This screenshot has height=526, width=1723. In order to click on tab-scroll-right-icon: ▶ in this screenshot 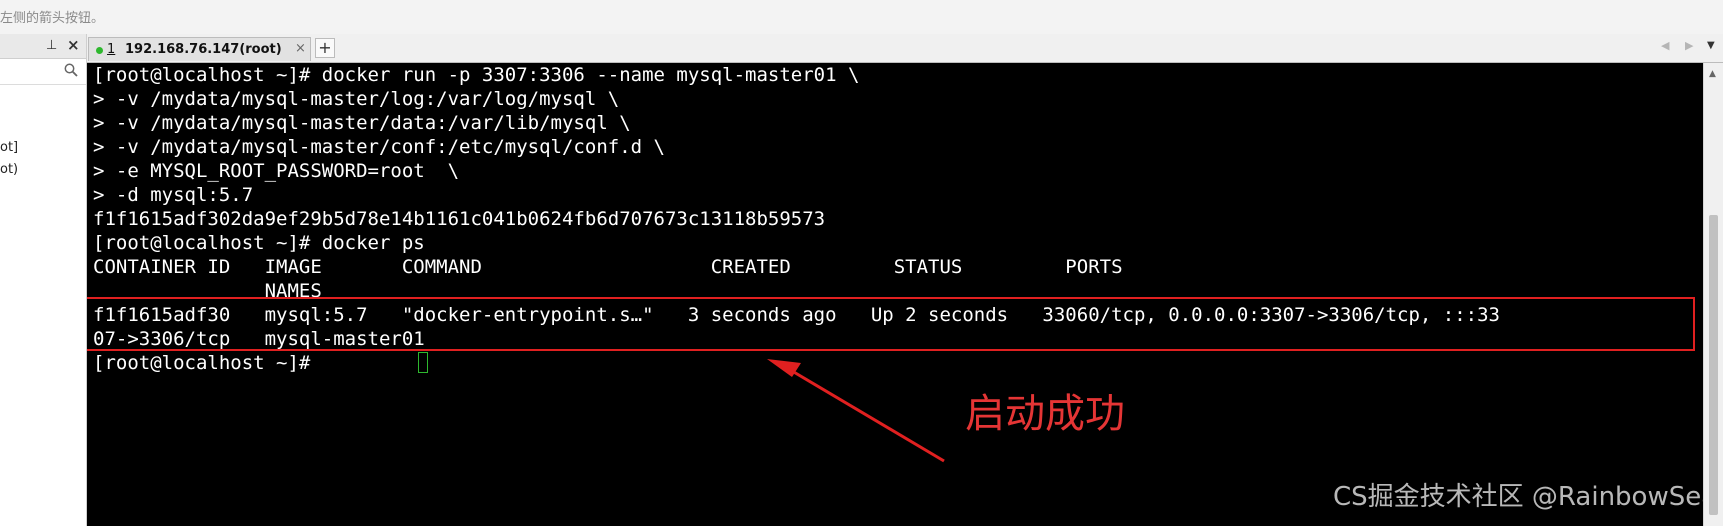, I will do `click(1689, 45)`.